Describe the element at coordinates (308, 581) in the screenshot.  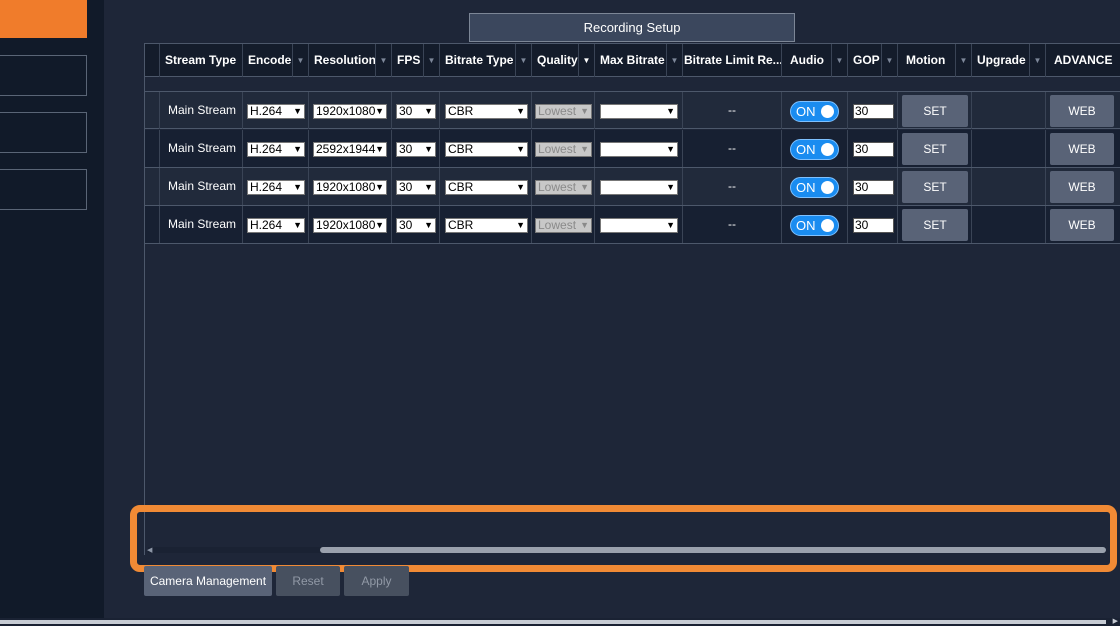
I see `reset-button: Reset` at that location.